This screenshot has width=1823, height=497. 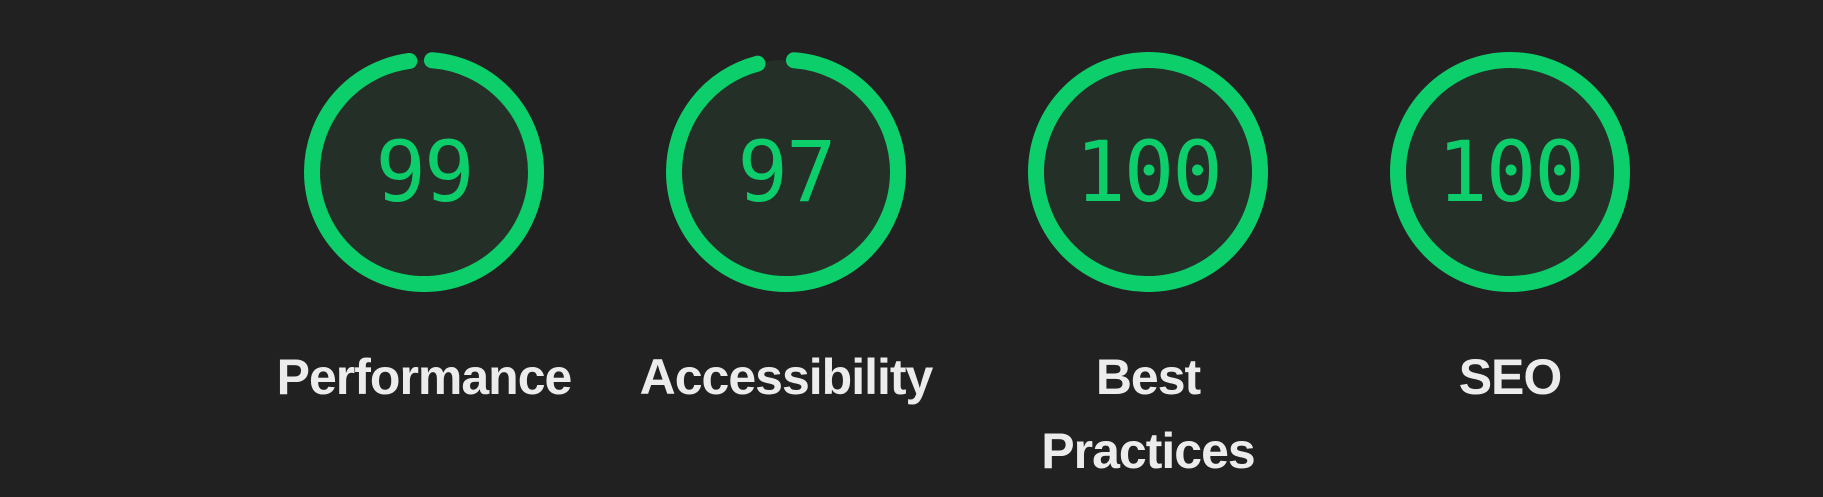 What do you see at coordinates (1148, 414) in the screenshot?
I see `gauge-label: Best Practices` at bounding box center [1148, 414].